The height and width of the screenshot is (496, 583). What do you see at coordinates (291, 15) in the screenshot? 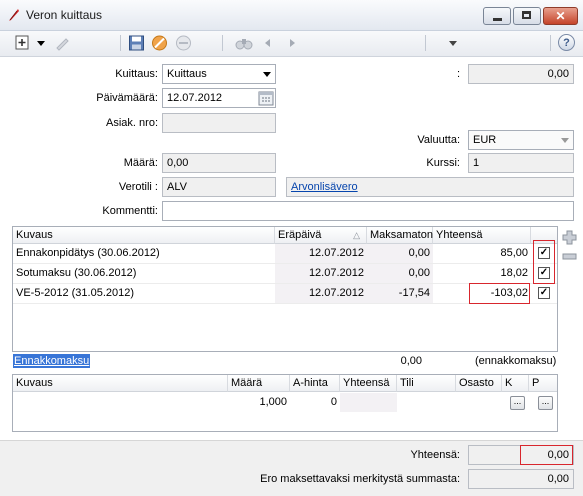
I see `title-bar: Veron kuittaus ✕` at bounding box center [291, 15].